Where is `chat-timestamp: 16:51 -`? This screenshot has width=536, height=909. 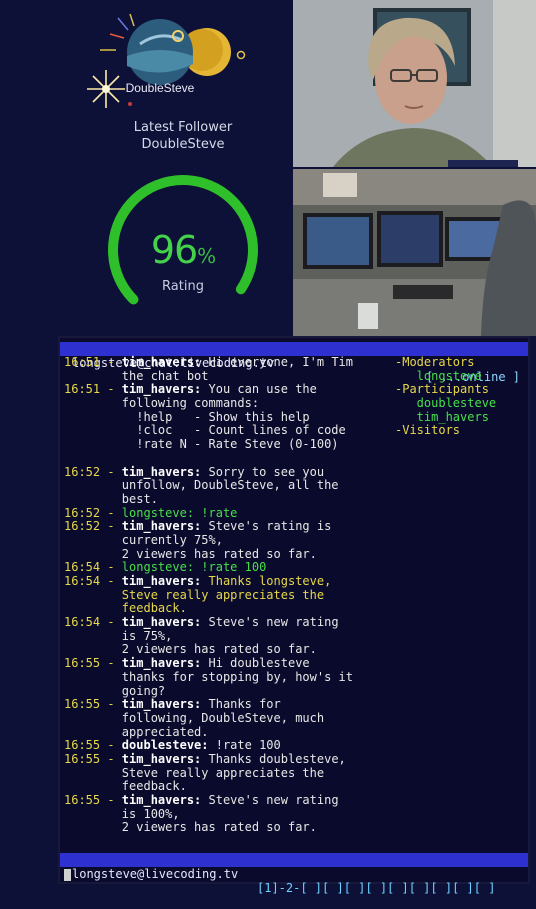 chat-timestamp: 16:51 - is located at coordinates (93, 389).